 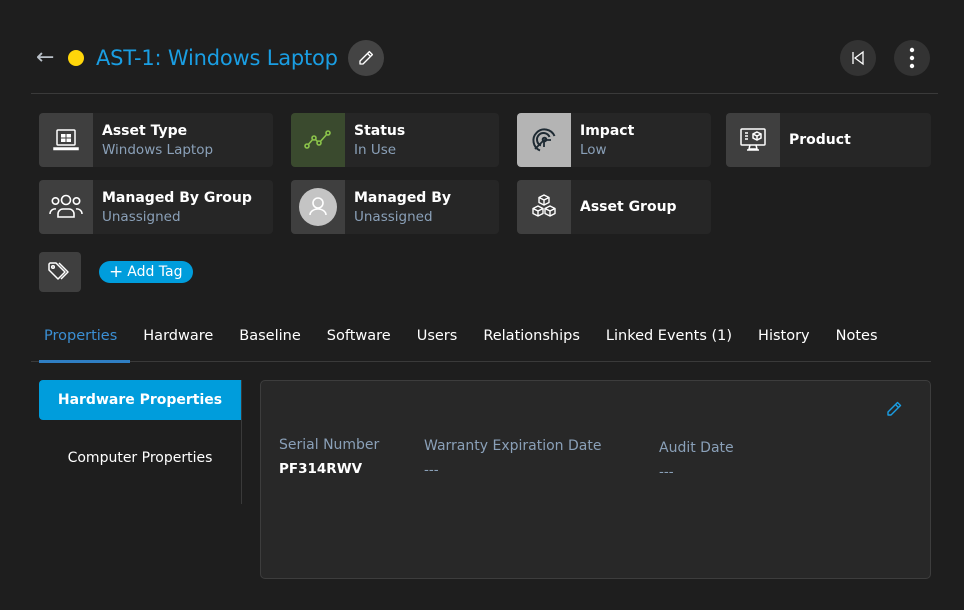 I want to click on managed-by-card: Managed By Unassigned, so click(x=395, y=207).